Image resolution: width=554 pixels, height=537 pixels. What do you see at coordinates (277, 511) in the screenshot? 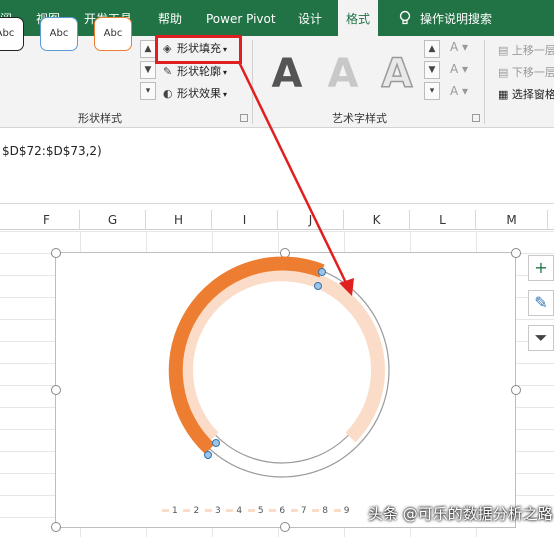
I see `legend-item: 6` at bounding box center [277, 511].